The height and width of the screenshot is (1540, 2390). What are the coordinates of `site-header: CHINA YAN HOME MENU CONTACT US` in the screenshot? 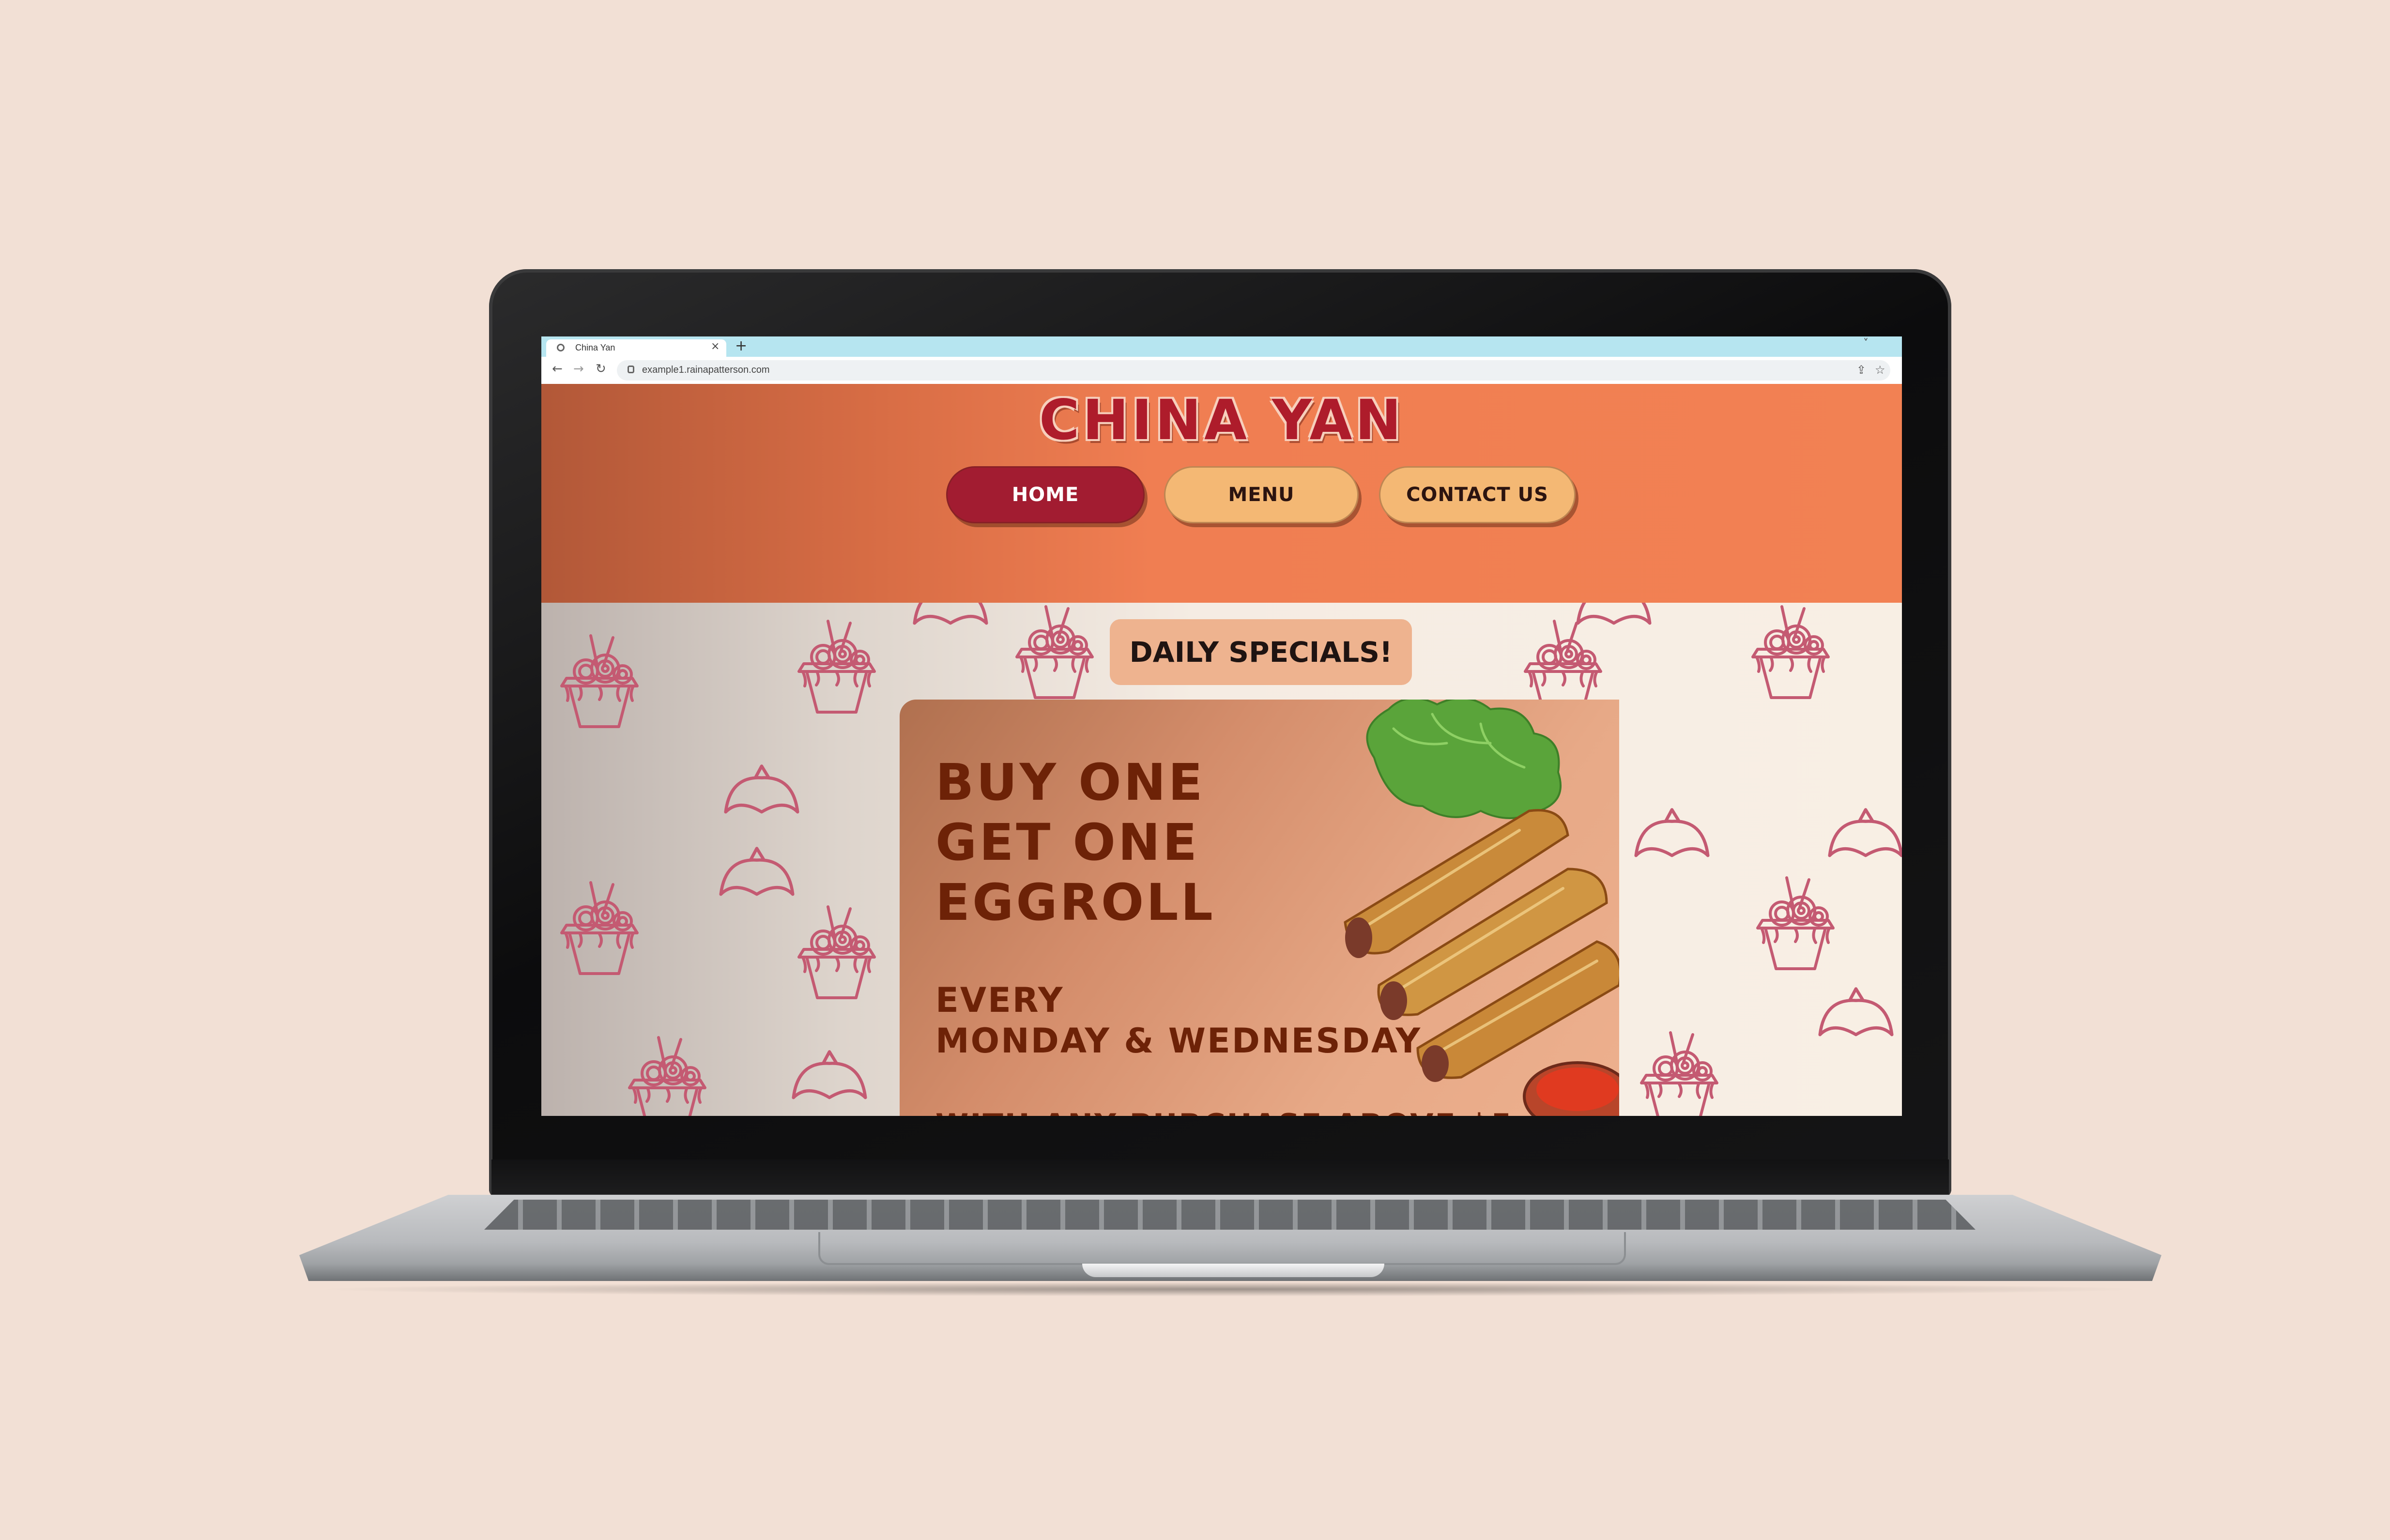 It's located at (1221, 493).